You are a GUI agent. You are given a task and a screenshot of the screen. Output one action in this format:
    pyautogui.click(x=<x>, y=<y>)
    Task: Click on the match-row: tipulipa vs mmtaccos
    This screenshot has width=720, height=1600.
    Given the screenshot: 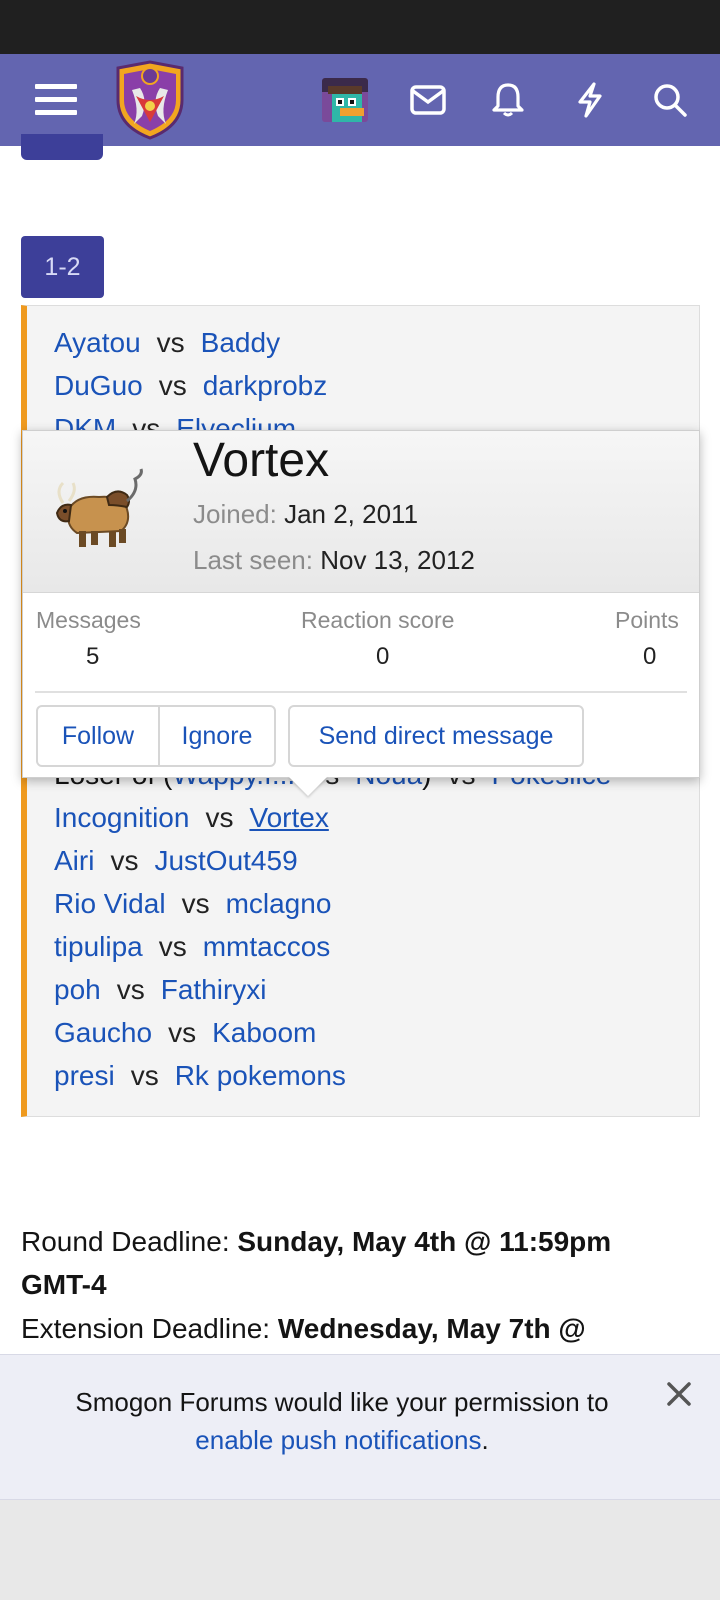 What is the action you would take?
    pyautogui.click(x=192, y=947)
    